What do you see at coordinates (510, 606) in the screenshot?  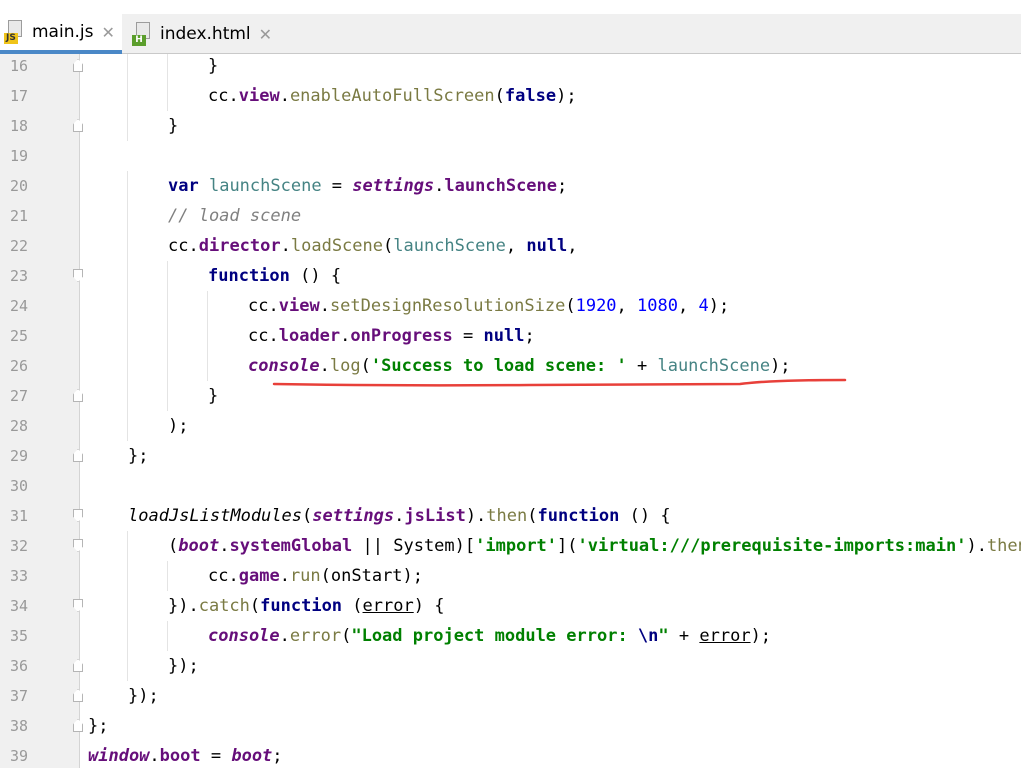 I see `code-line: 34 }).catch(function (error) {` at bounding box center [510, 606].